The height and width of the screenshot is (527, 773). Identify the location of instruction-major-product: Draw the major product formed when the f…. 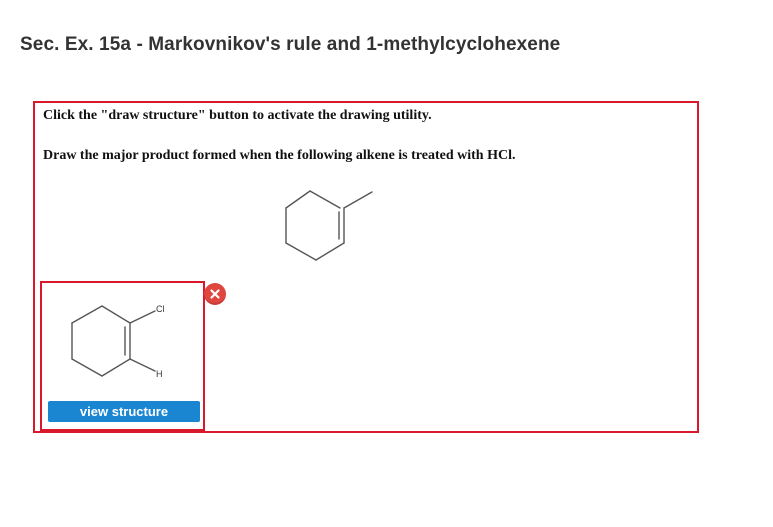
(279, 155).